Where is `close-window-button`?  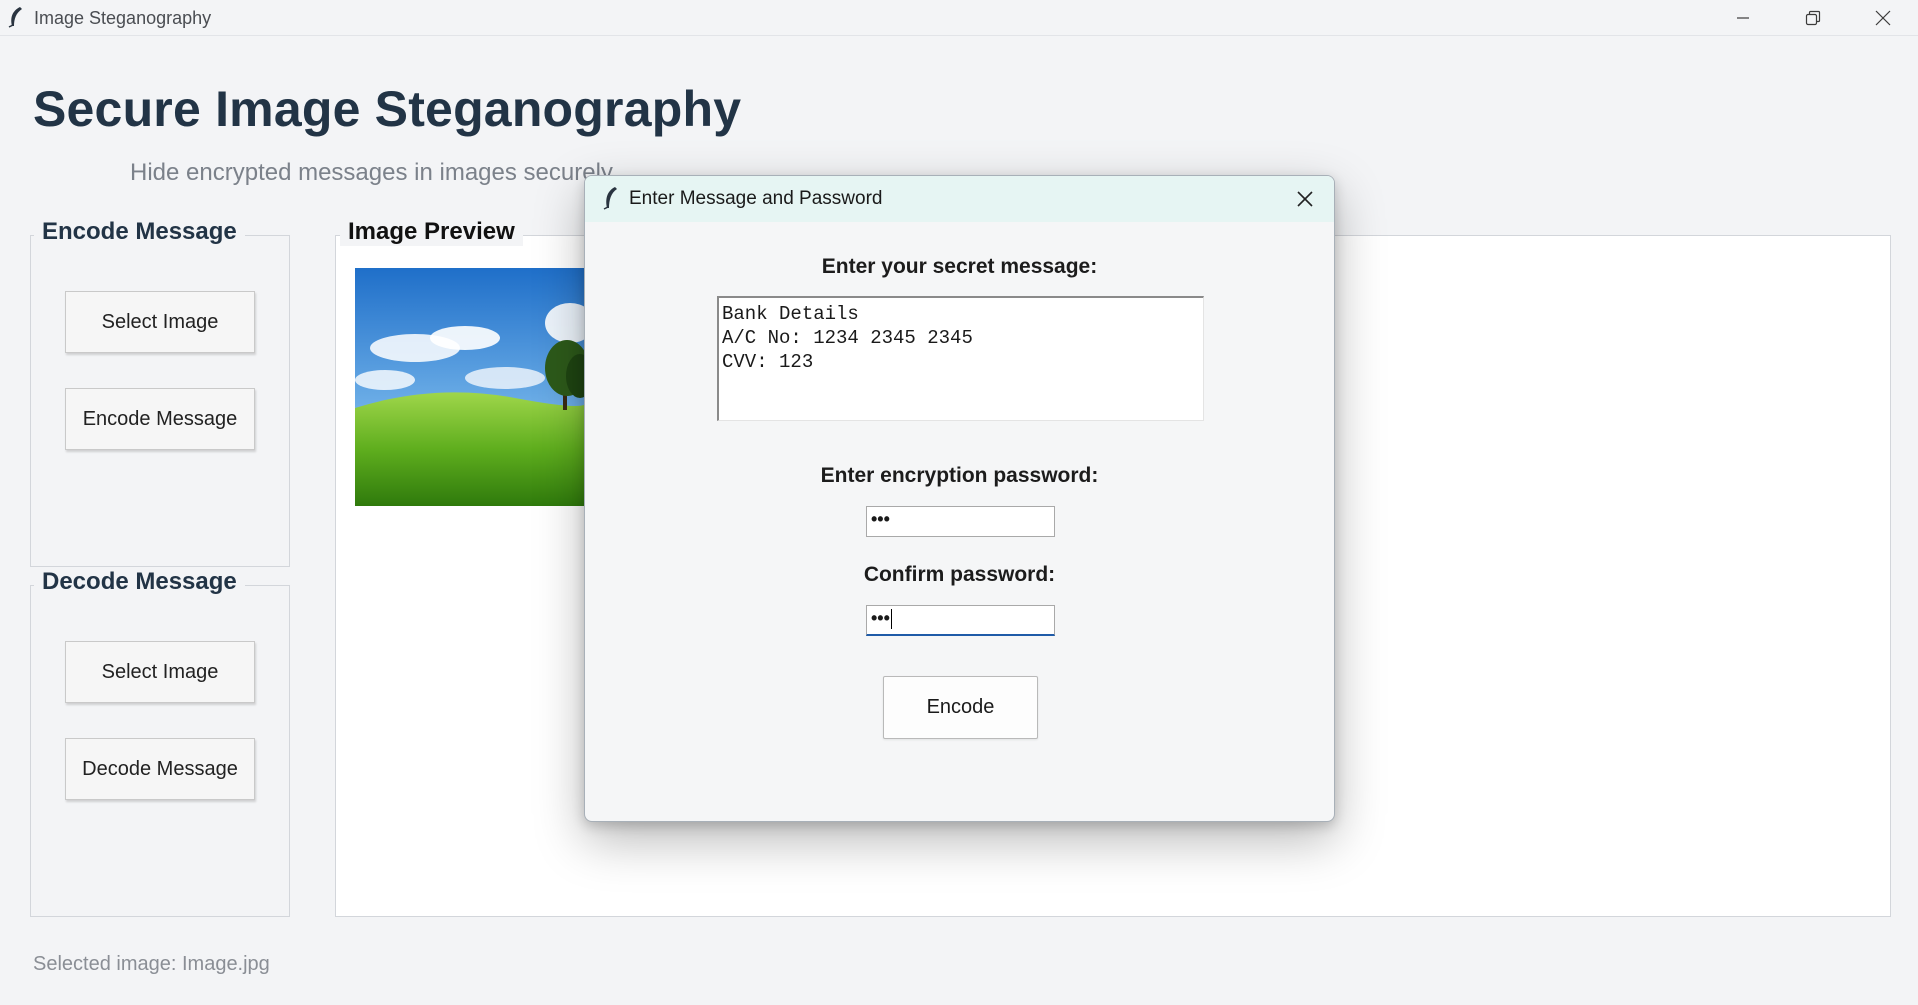
close-window-button is located at coordinates (1883, 18).